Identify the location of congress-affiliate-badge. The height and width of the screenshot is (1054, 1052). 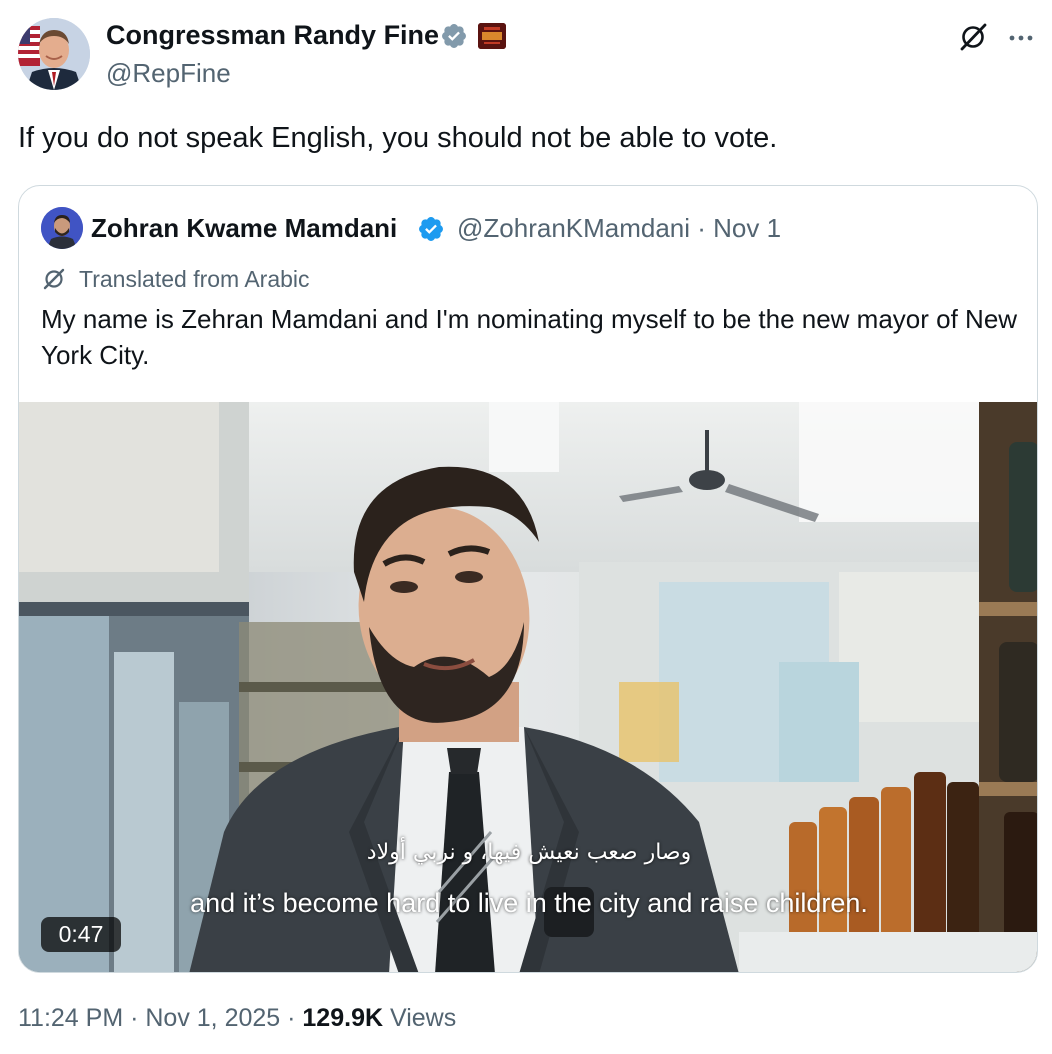
(492, 36).